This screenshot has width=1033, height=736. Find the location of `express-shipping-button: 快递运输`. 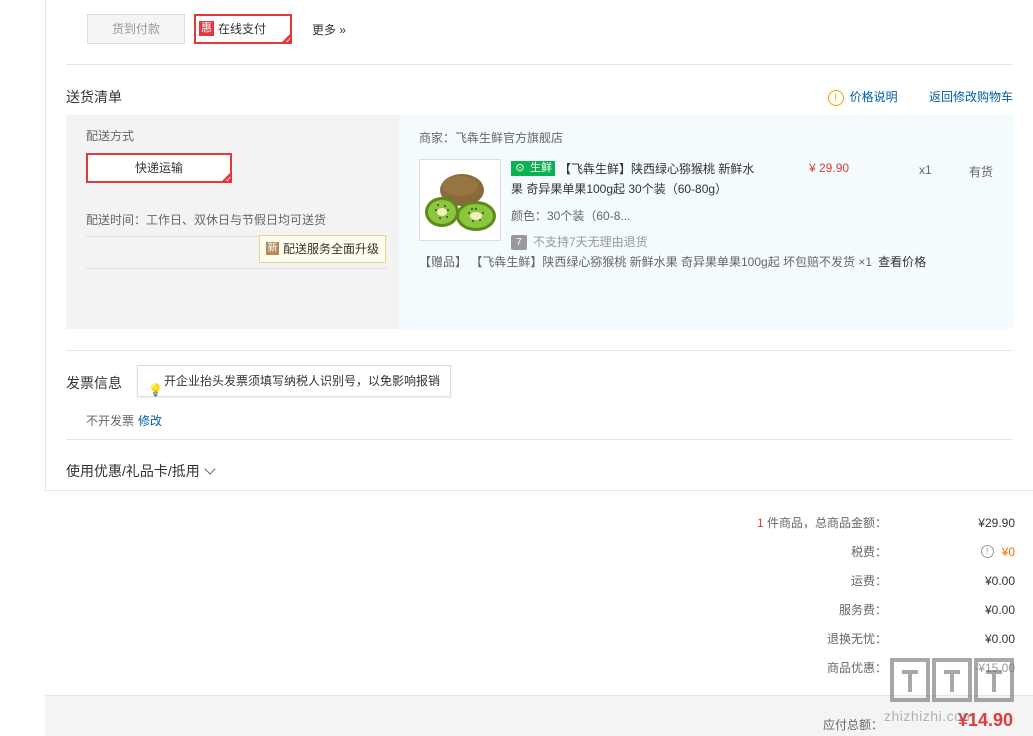

express-shipping-button: 快递运输 is located at coordinates (159, 168).